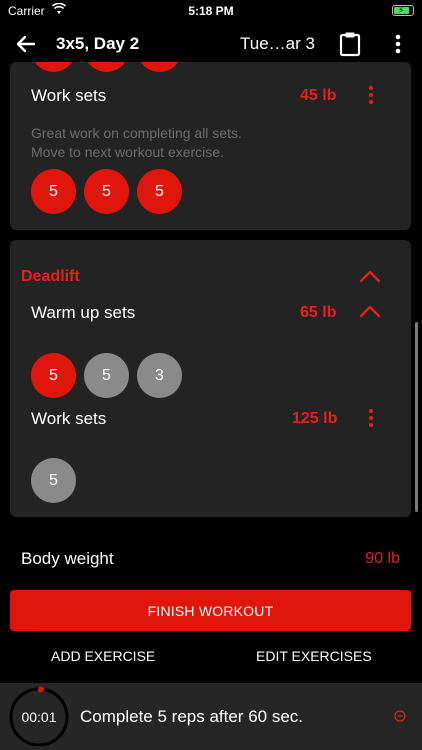 Image resolution: width=422 pixels, height=750 pixels. I want to click on completion-message-line2: Move to next workout exercise., so click(127, 152).